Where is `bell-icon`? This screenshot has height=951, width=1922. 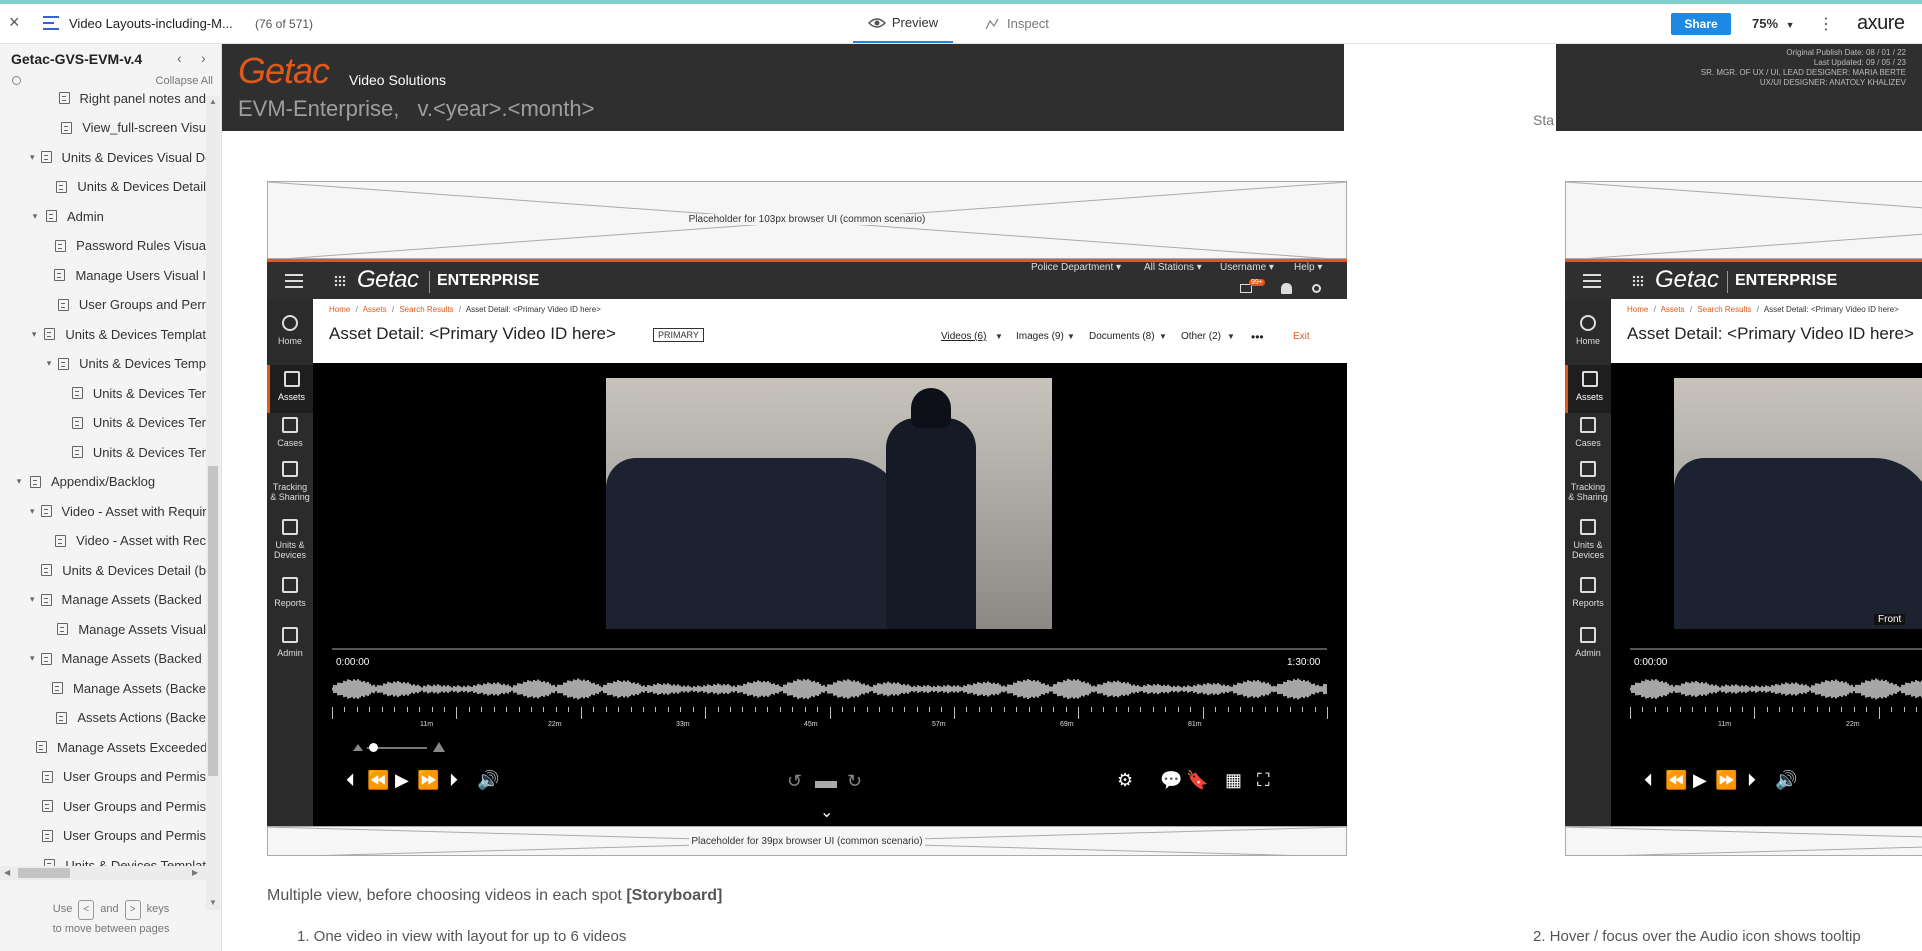
bell-icon is located at coordinates (1286, 288).